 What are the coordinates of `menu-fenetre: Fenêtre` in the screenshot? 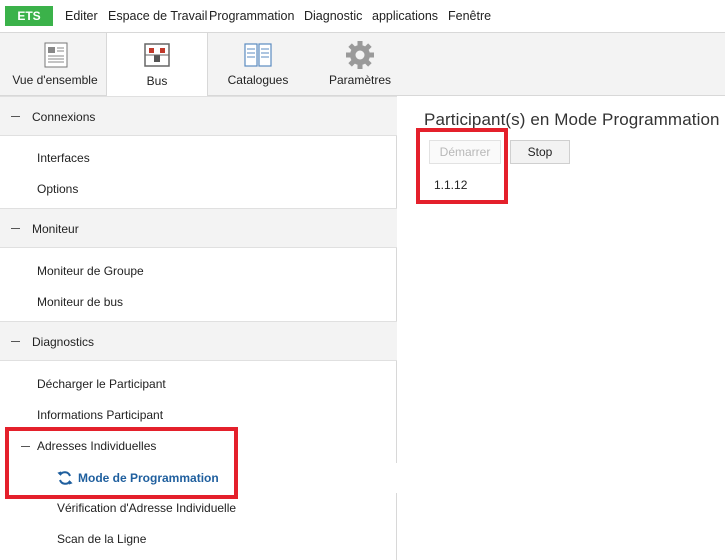 It's located at (469, 16).